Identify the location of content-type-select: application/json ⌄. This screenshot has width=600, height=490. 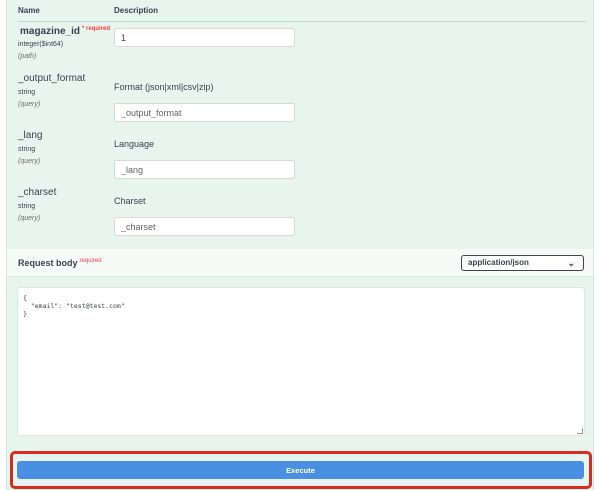
(522, 263).